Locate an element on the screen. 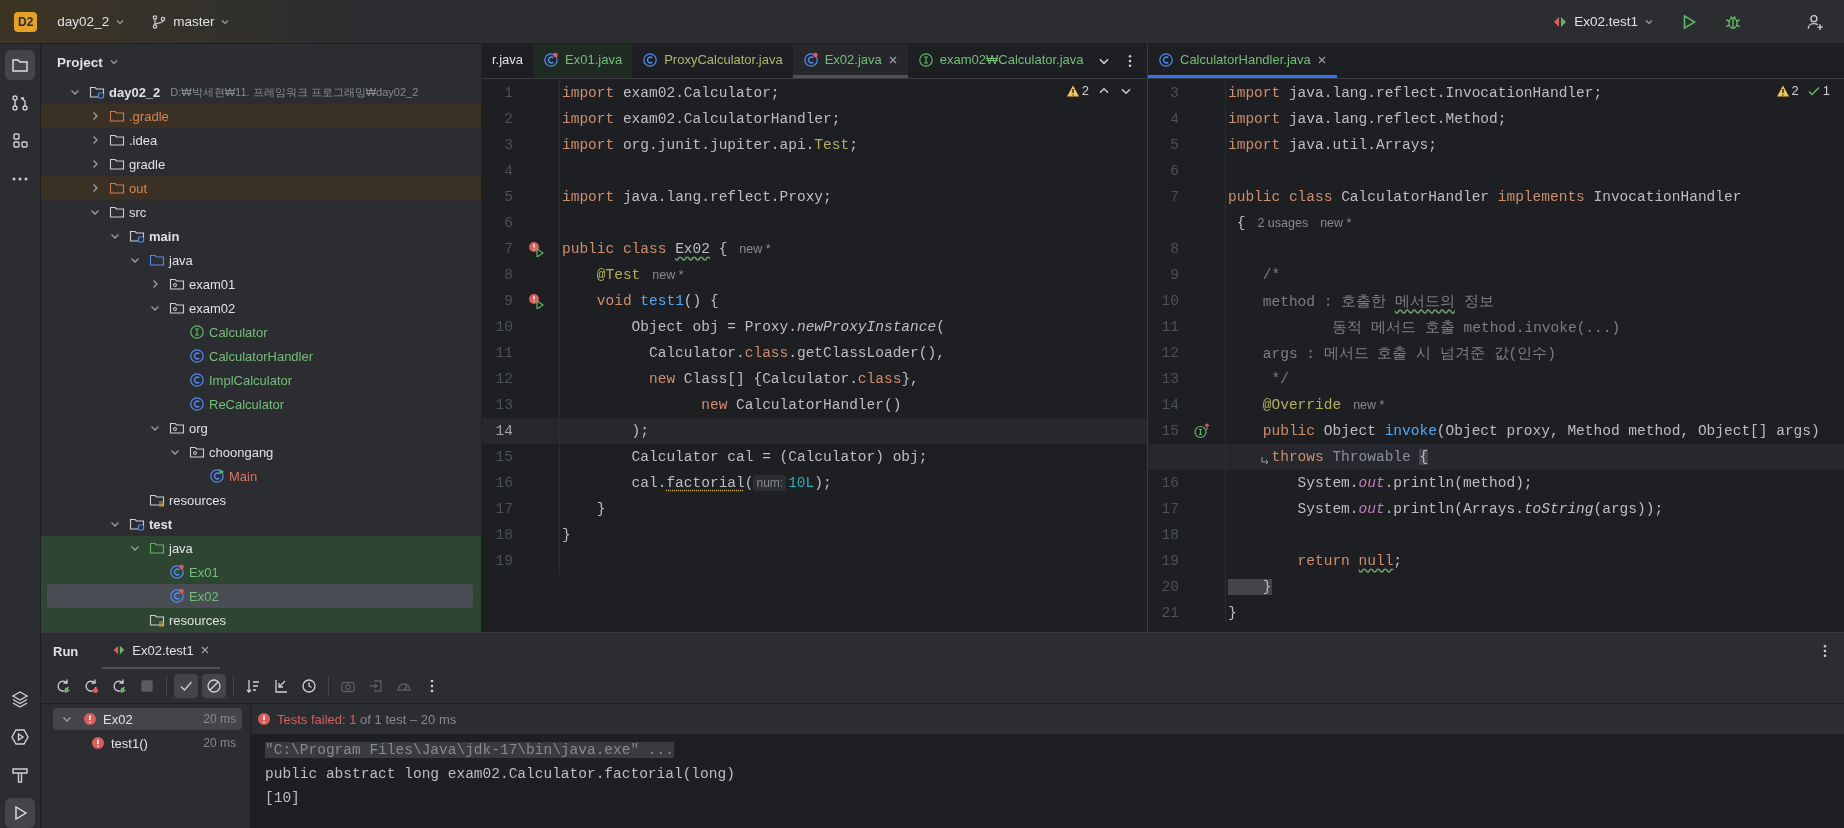 The height and width of the screenshot is (828, 1844). code-text: @Override is located at coordinates (1301, 405).